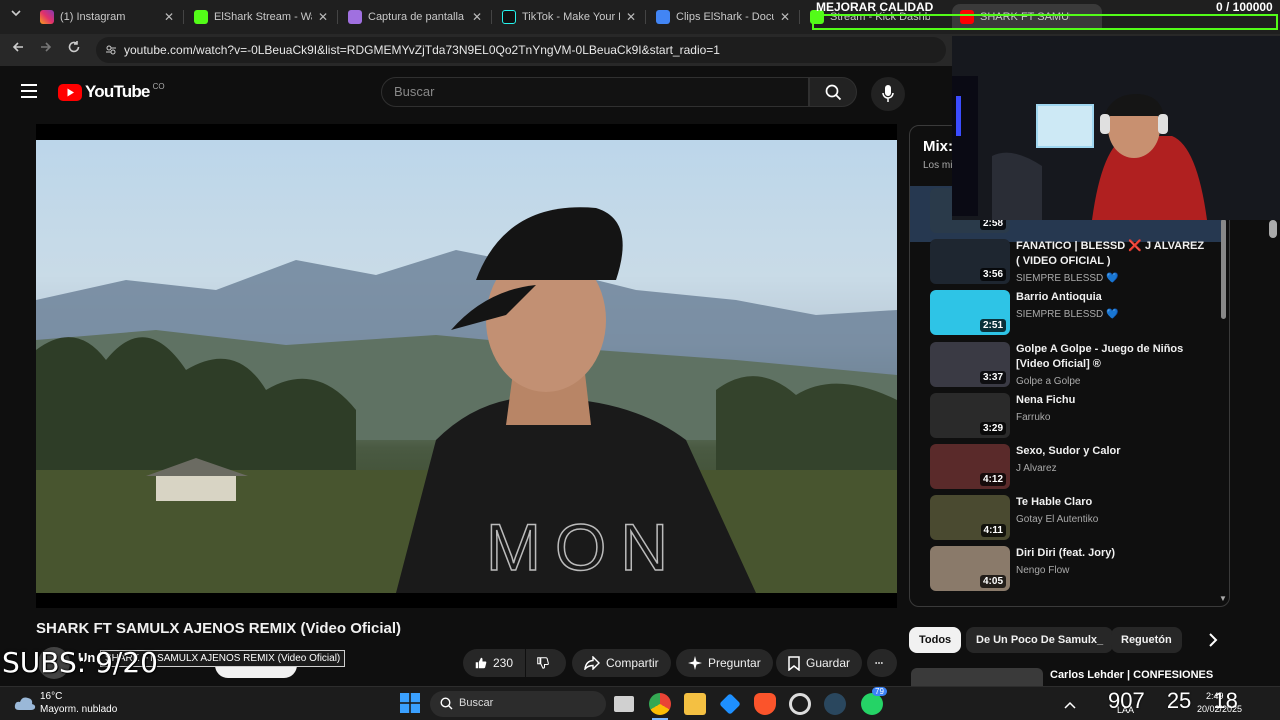 This screenshot has width=1280, height=720. Describe the element at coordinates (835, 704) in the screenshot. I see `steam-icon` at that location.